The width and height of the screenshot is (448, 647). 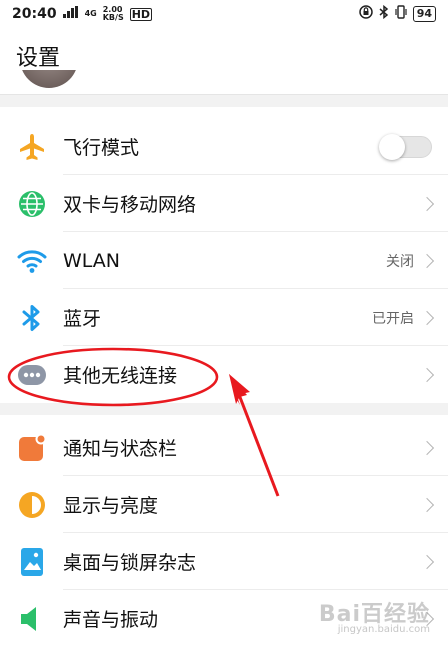 I want to click on wlan-label: WLAN, so click(x=92, y=260).